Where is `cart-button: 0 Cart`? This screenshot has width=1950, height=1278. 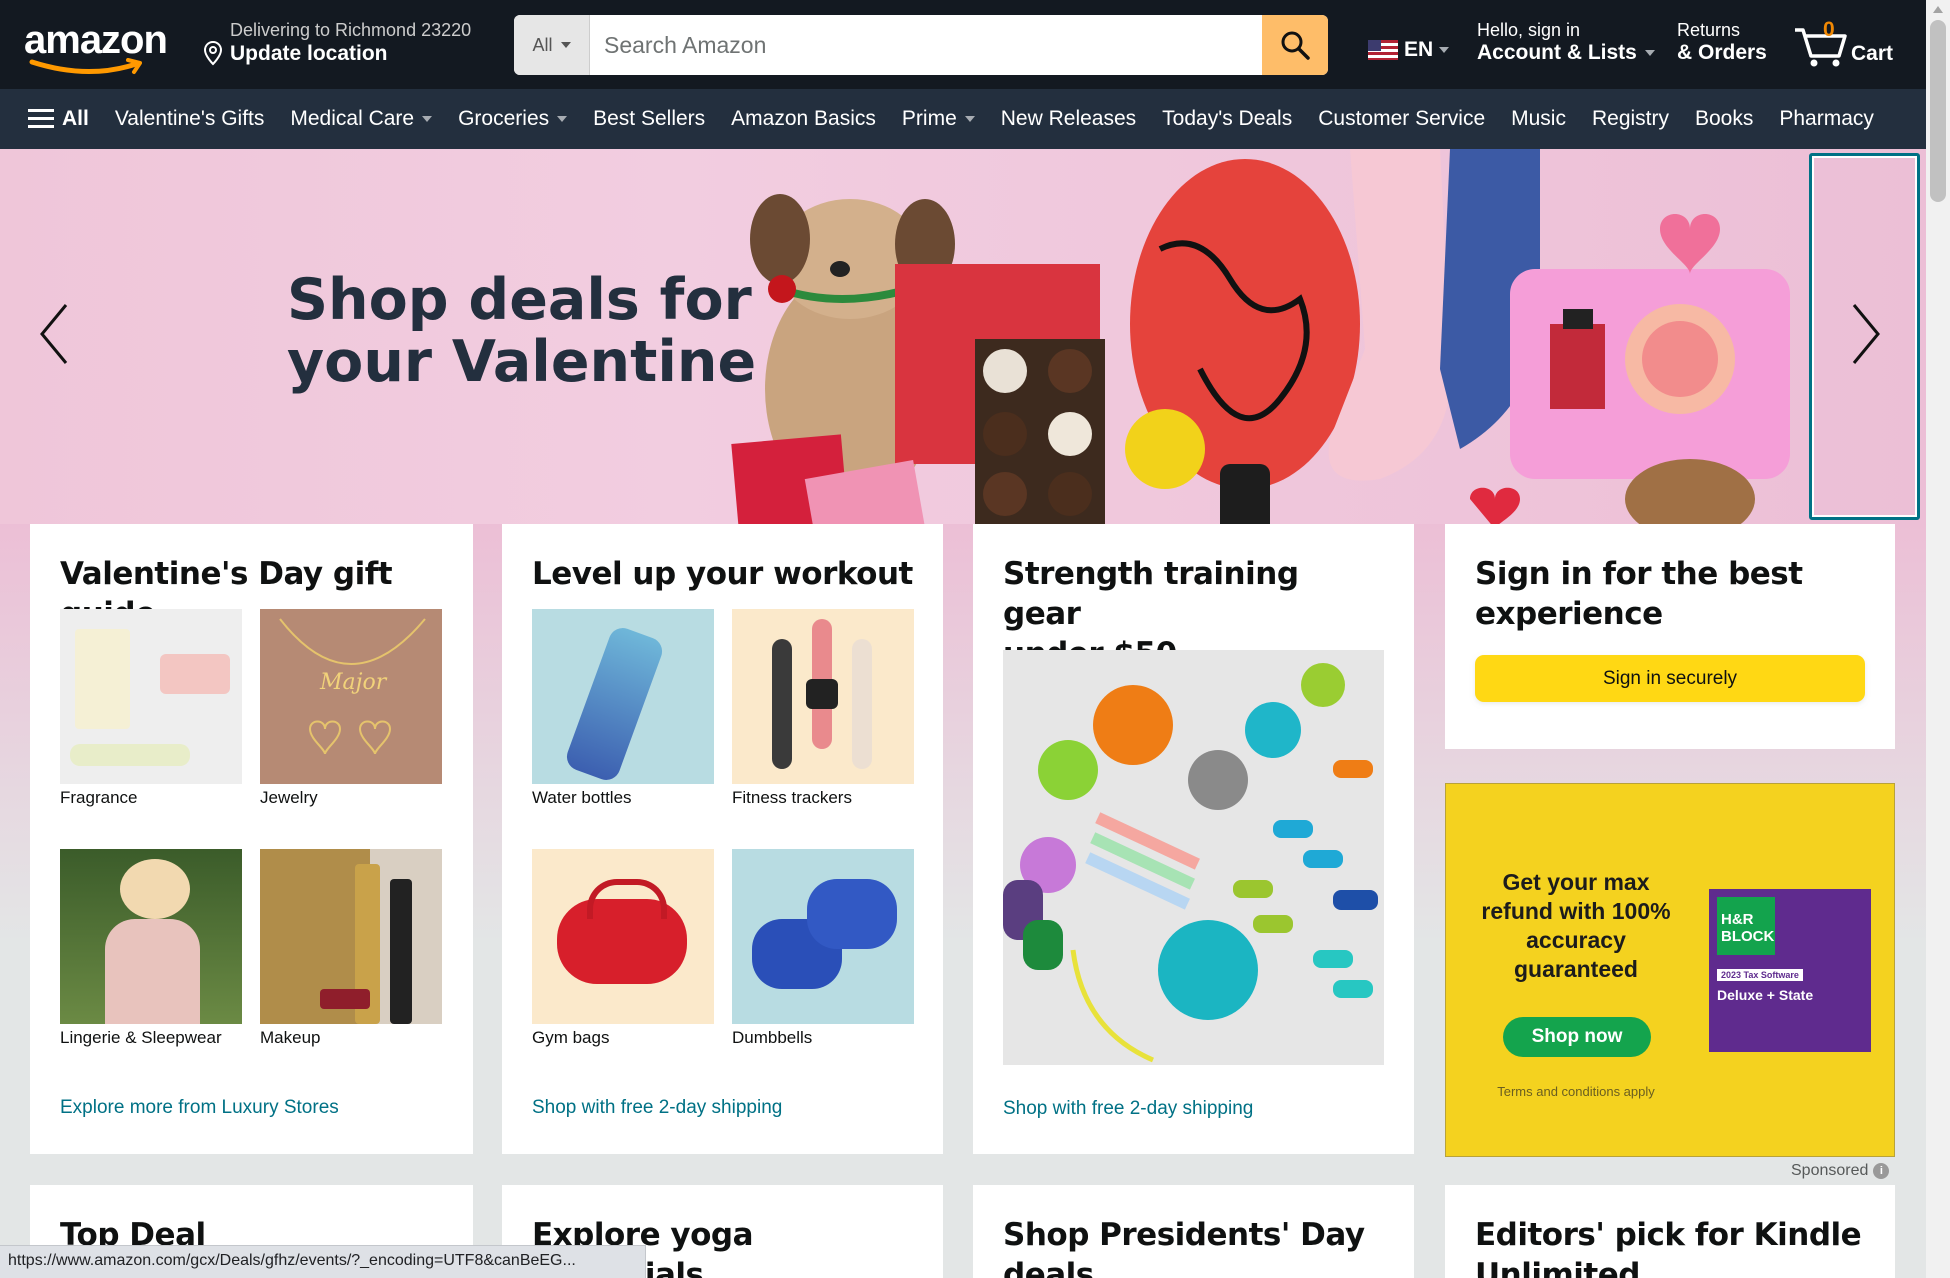
cart-button: 0 Cart is located at coordinates (1848, 45).